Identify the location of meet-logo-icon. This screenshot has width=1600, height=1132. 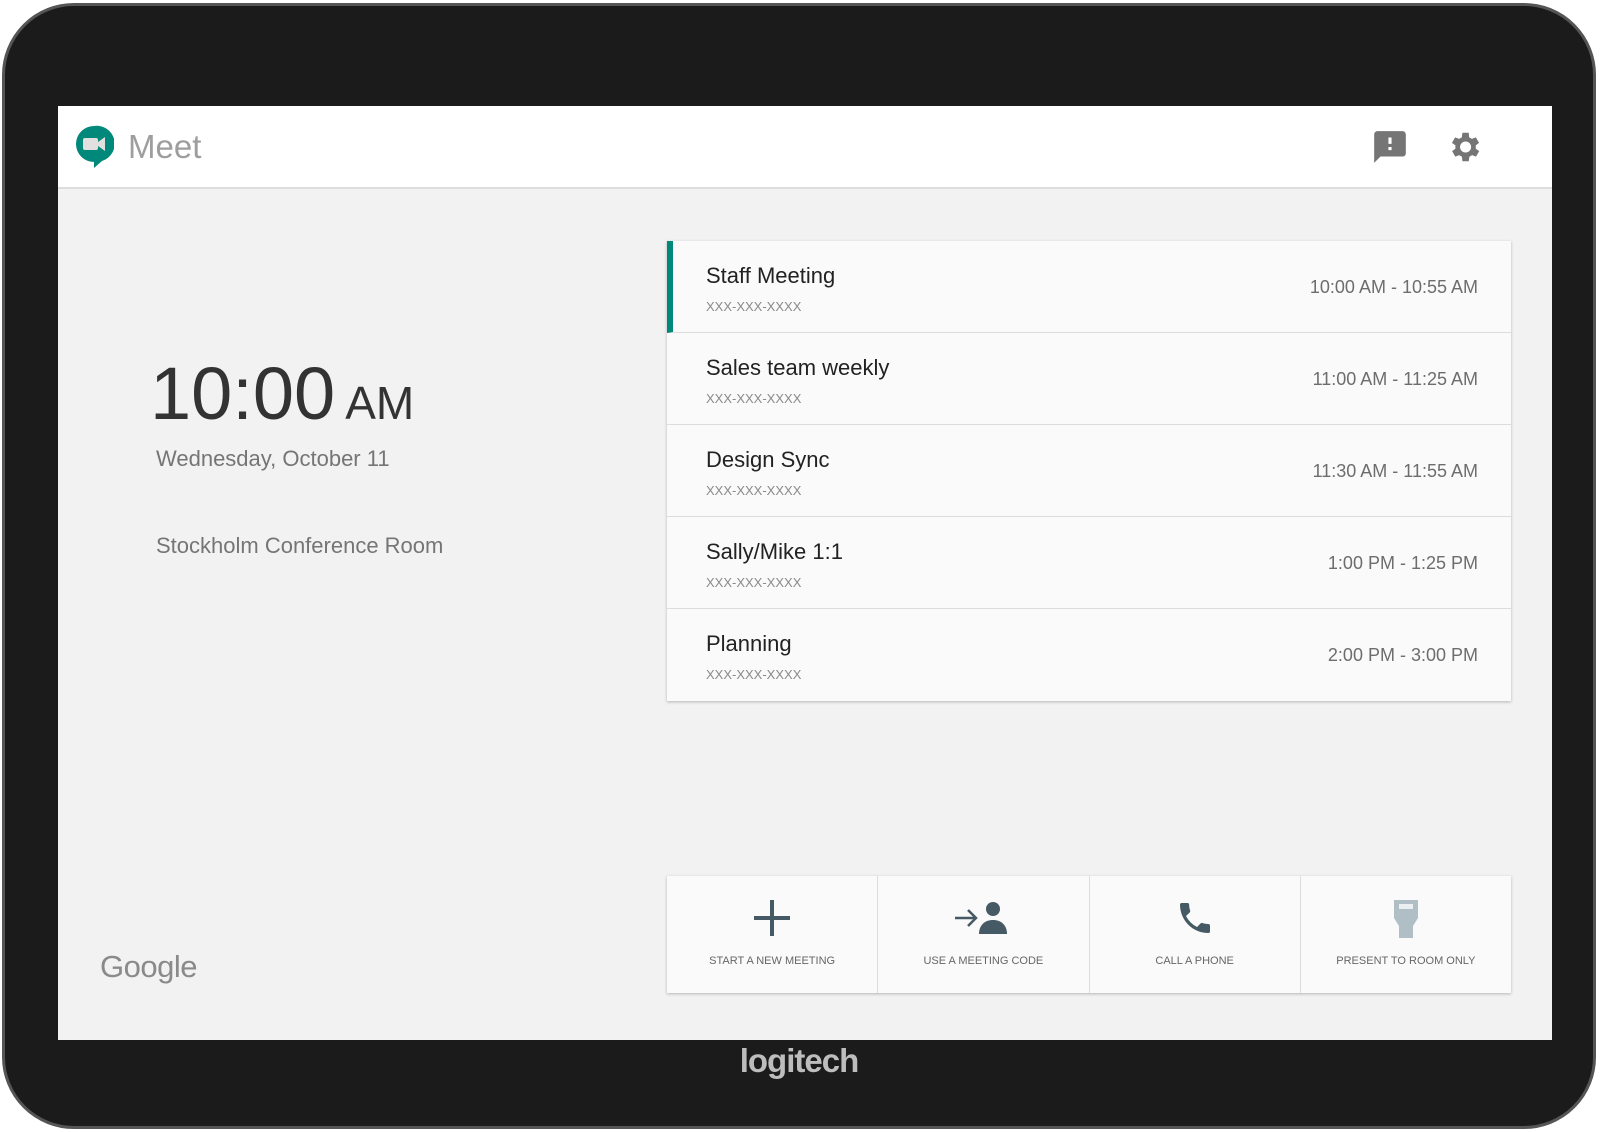
(95, 146).